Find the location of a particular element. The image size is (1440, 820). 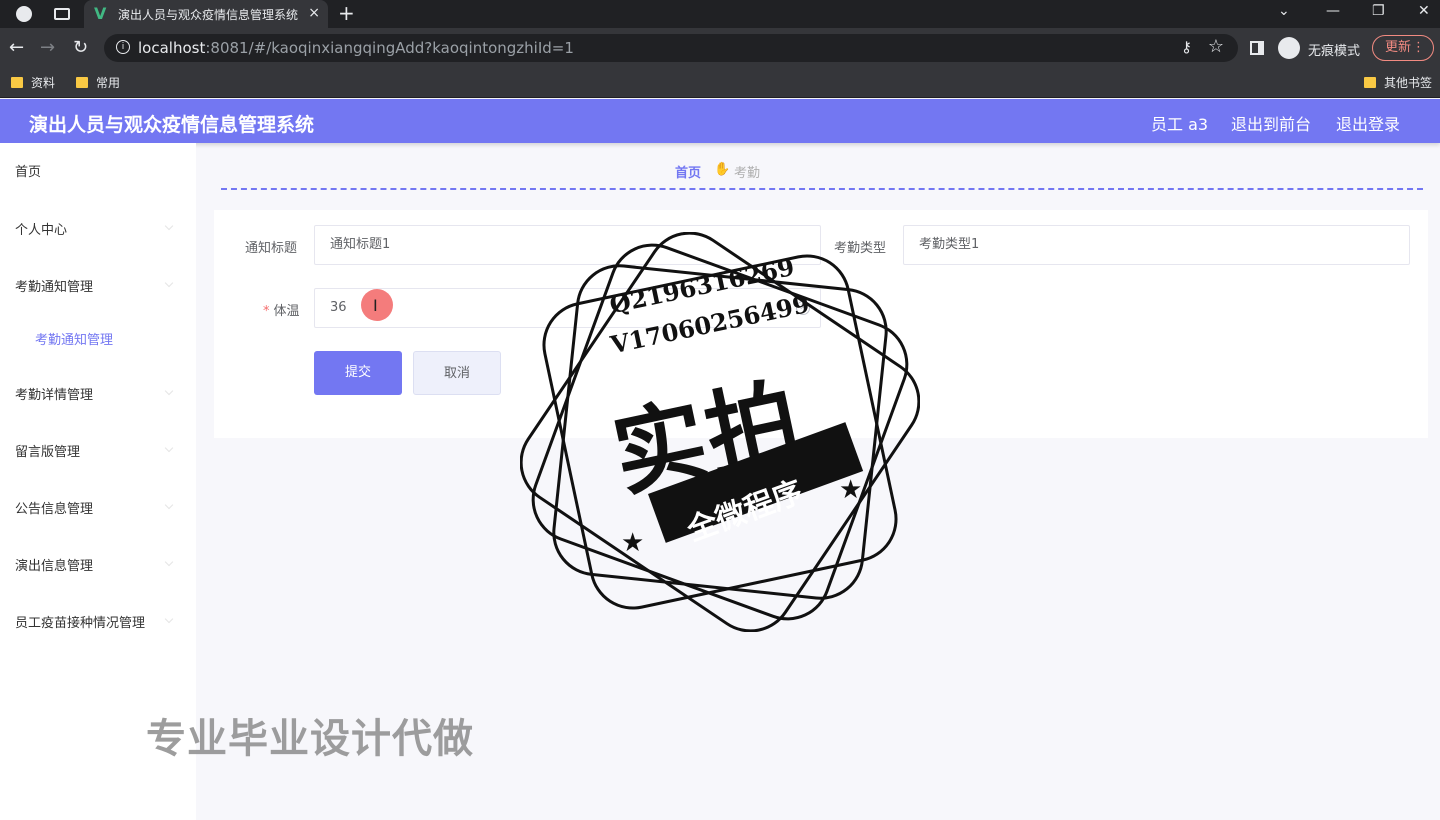

back-icon: ← is located at coordinates (16, 47).